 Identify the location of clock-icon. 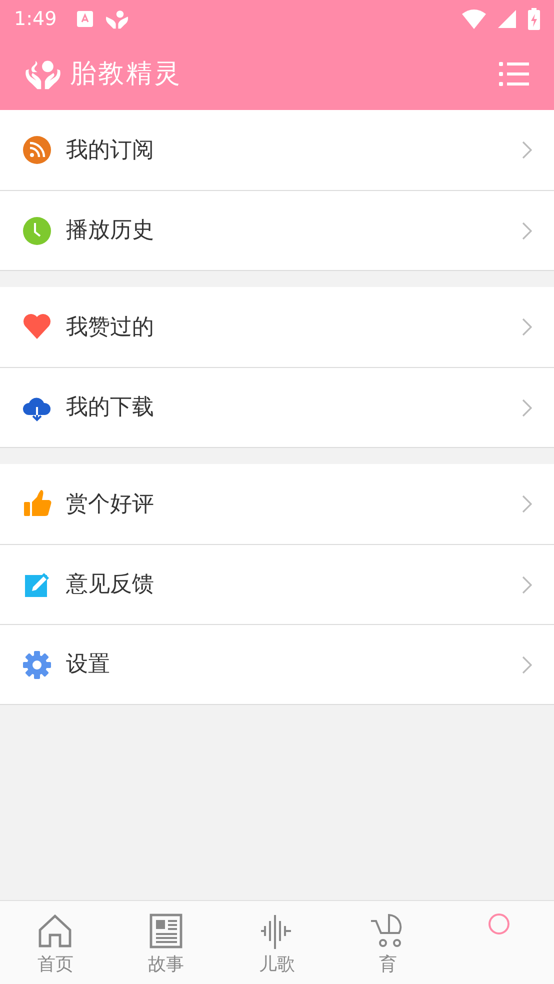
(37, 231).